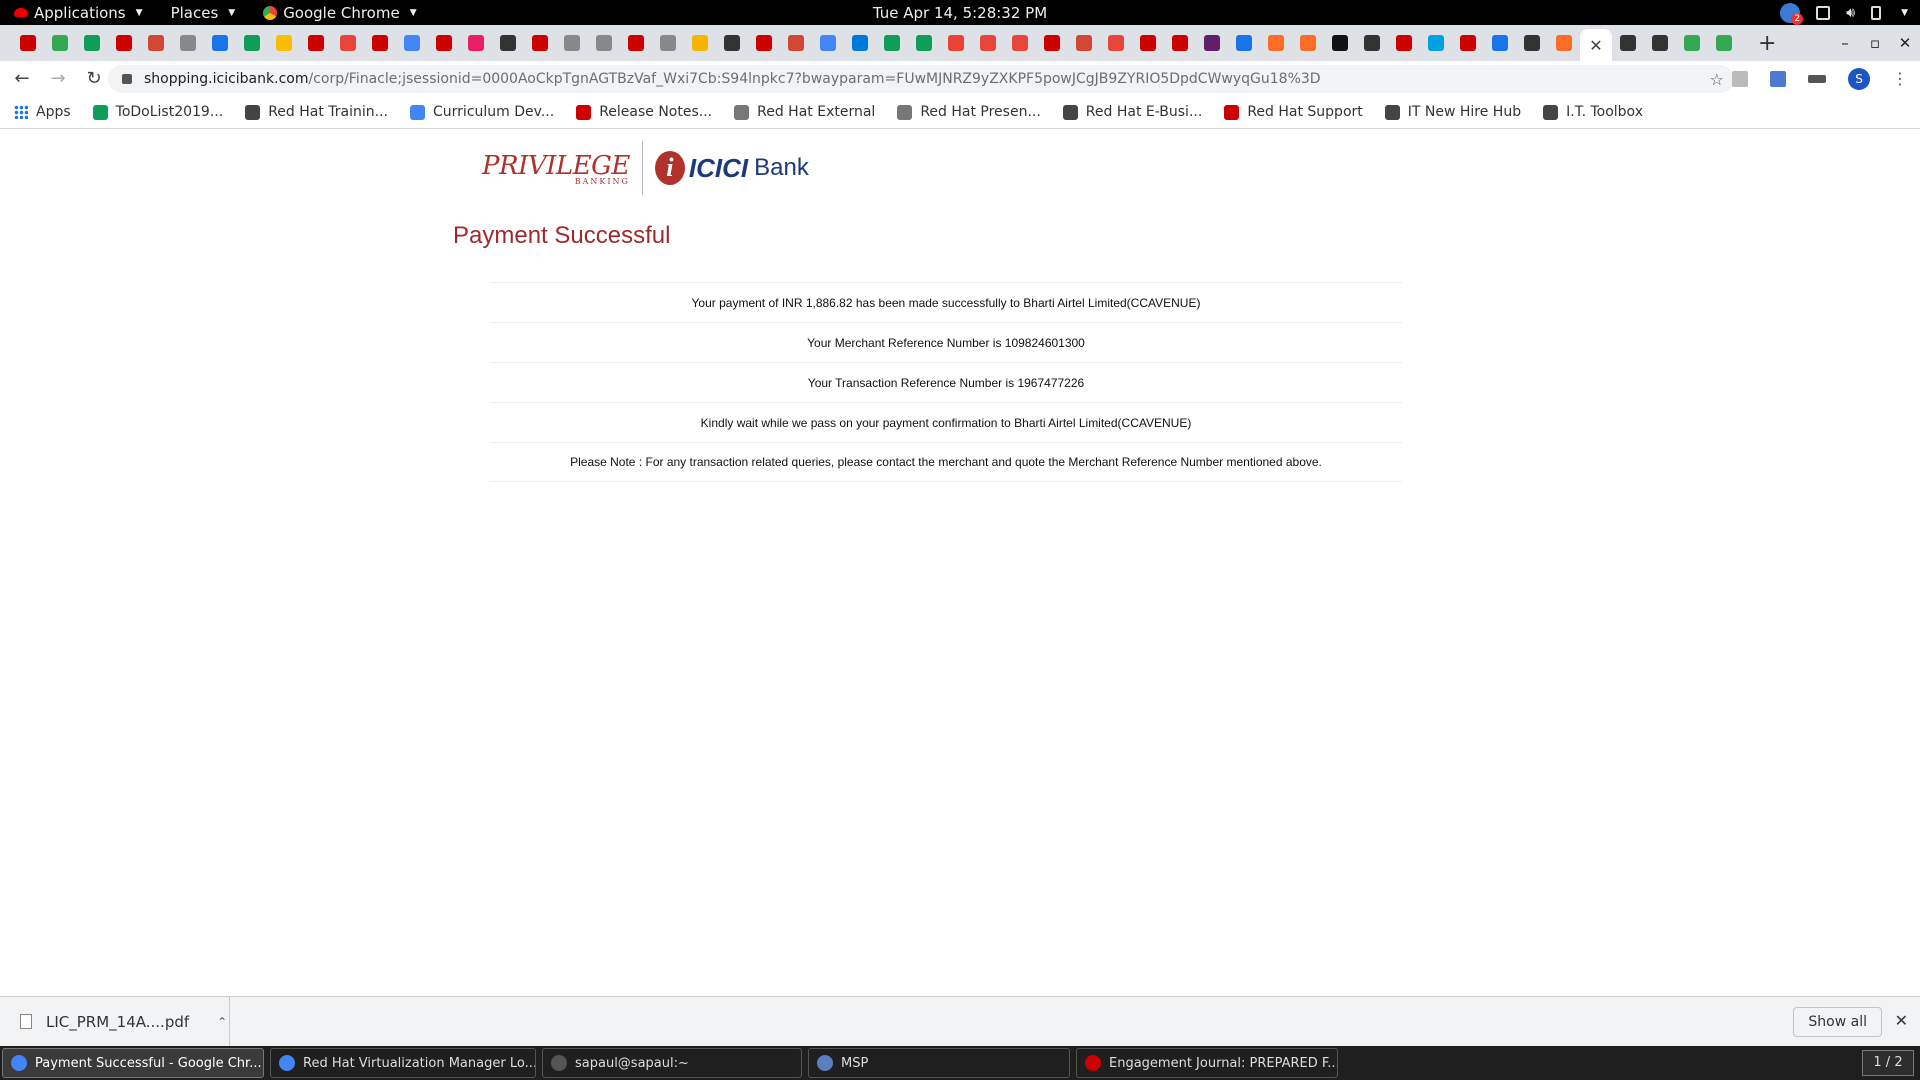  I want to click on back-button: ←, so click(22, 78).